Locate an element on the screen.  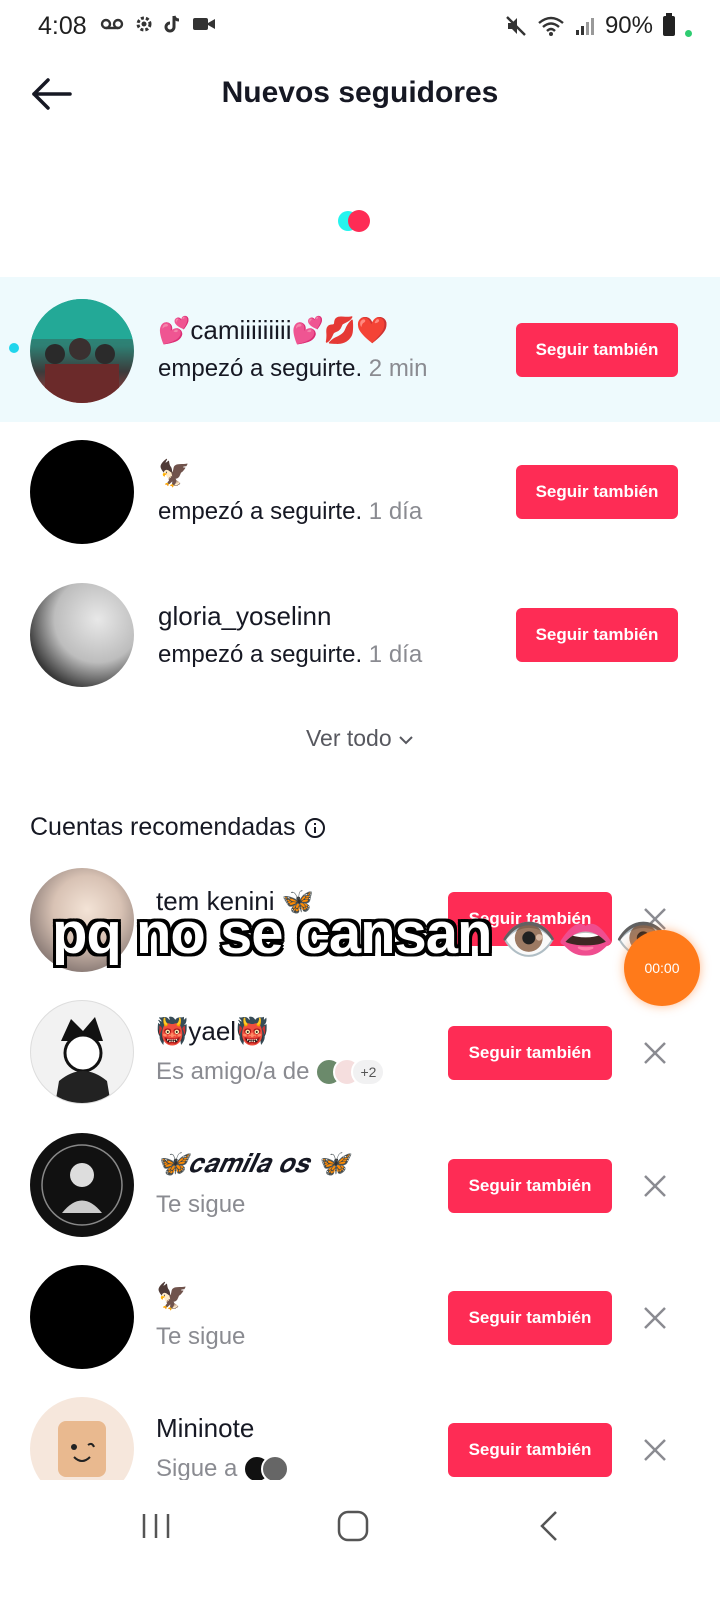
video-icon is located at coordinates (204, 24).